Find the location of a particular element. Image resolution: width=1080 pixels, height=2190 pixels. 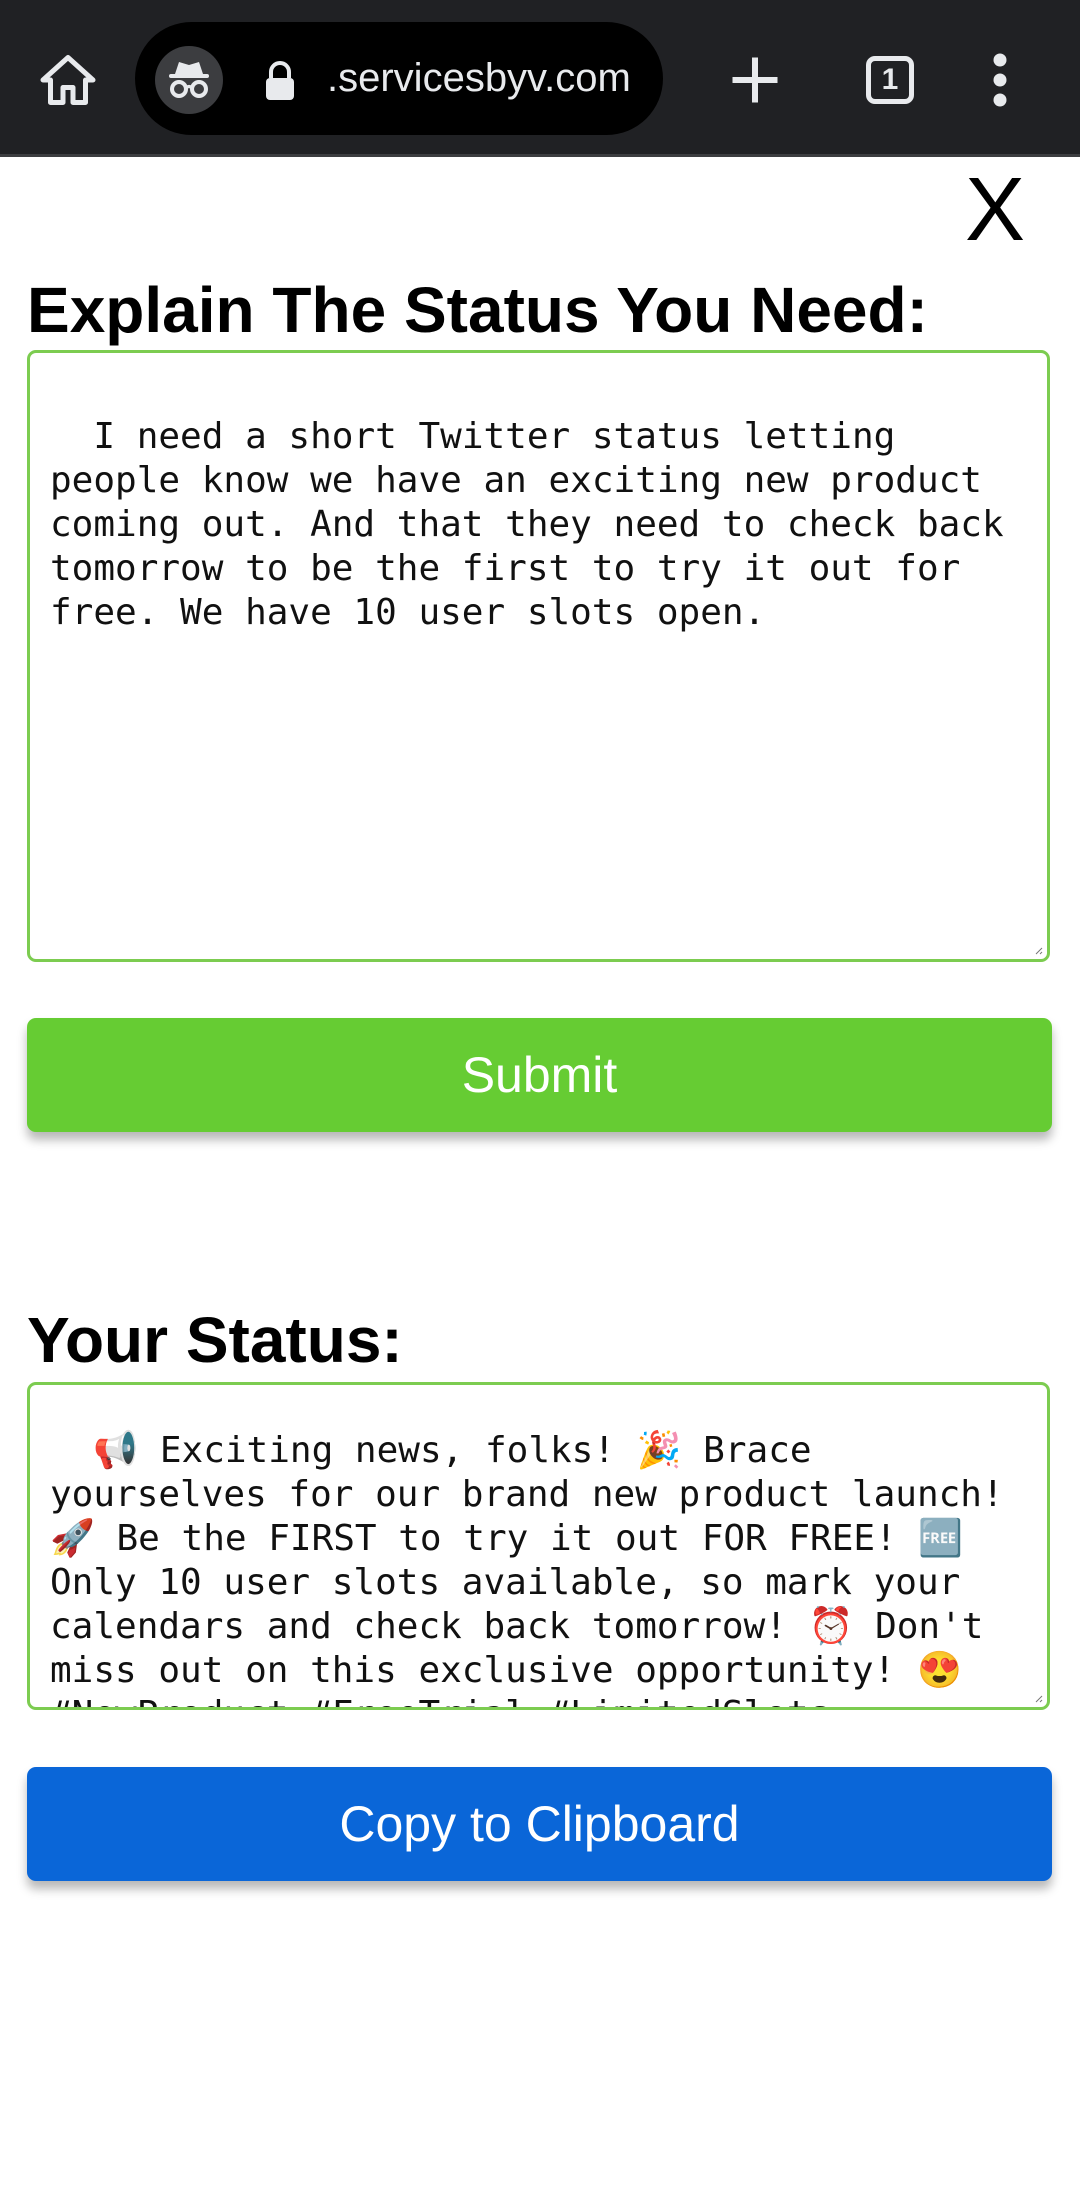

incognito-icon is located at coordinates (189, 80).